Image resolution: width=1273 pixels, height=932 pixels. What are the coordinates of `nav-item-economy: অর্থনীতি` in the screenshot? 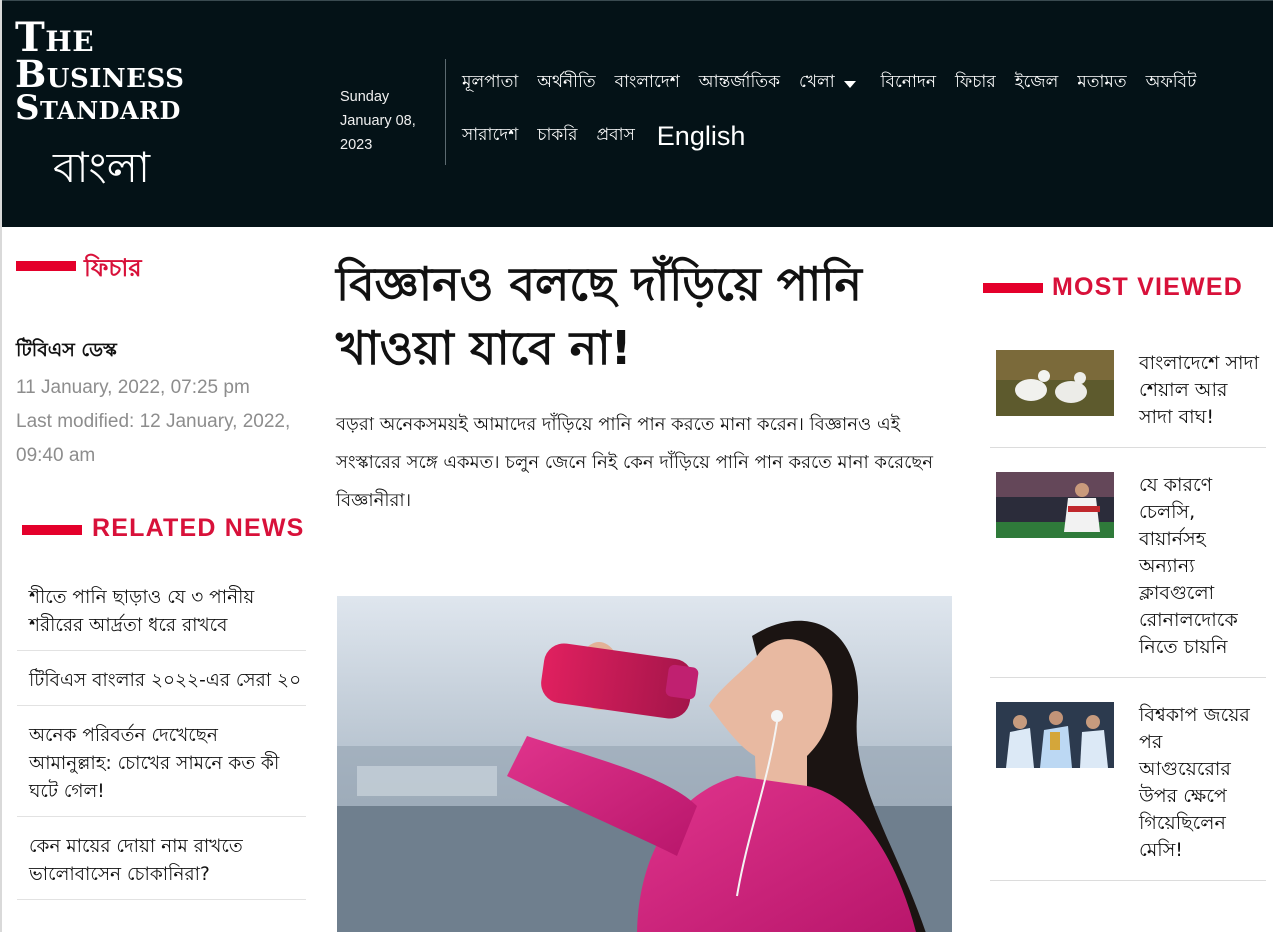 It's located at (566, 83).